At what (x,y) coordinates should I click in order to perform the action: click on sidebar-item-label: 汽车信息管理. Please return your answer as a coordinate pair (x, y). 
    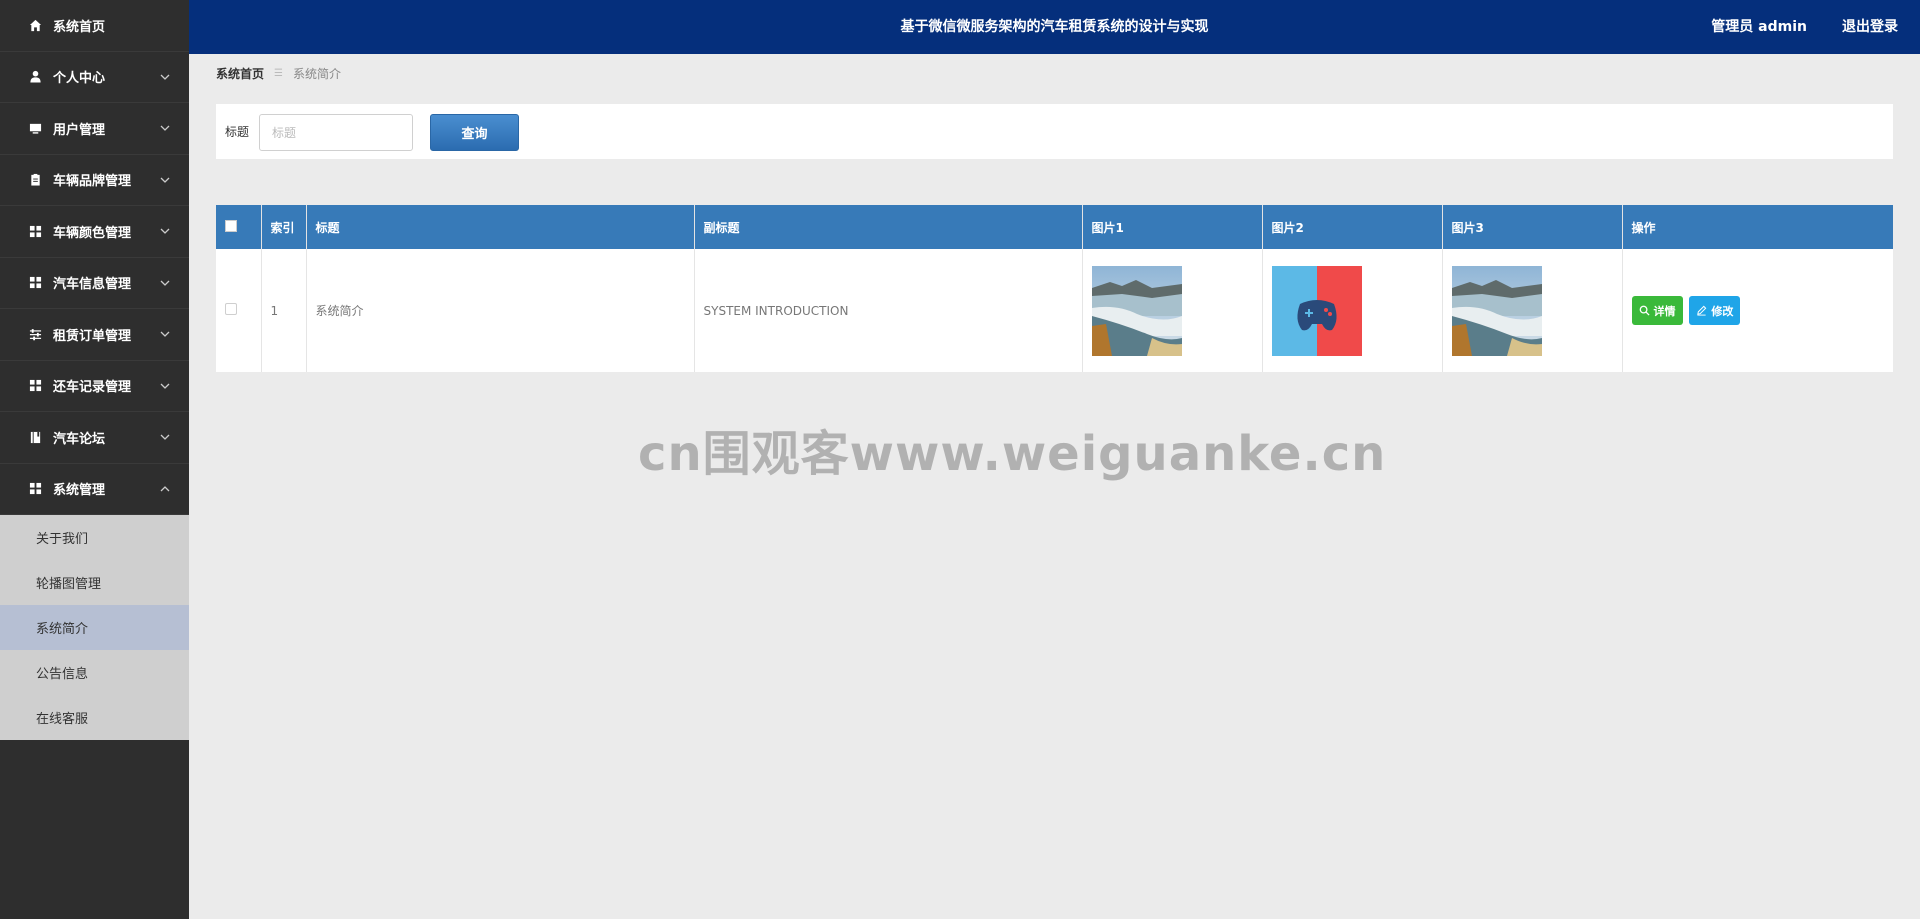
    Looking at the image, I should click on (92, 285).